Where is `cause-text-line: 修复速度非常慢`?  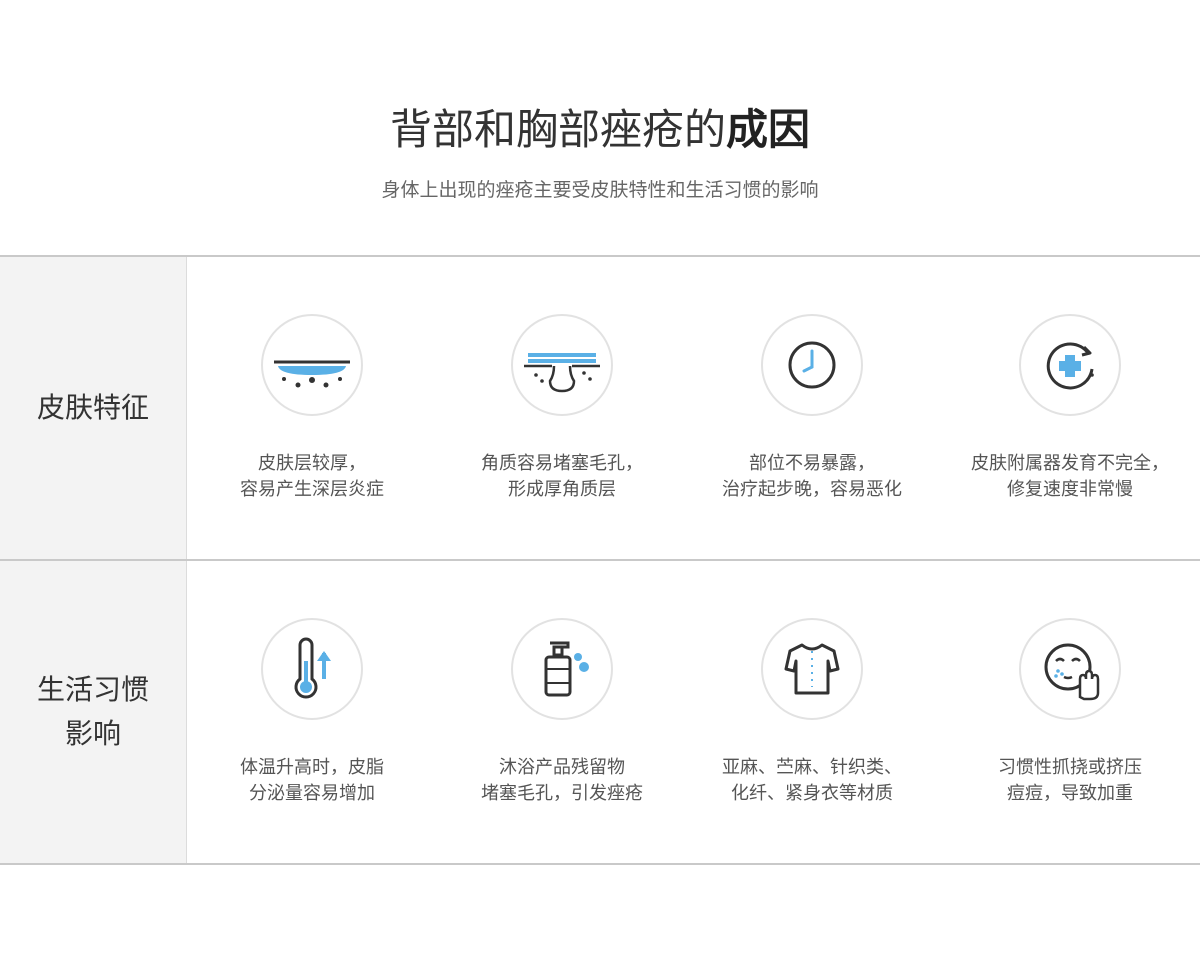
cause-text-line: 修复速度非常慢 is located at coordinates (1070, 489).